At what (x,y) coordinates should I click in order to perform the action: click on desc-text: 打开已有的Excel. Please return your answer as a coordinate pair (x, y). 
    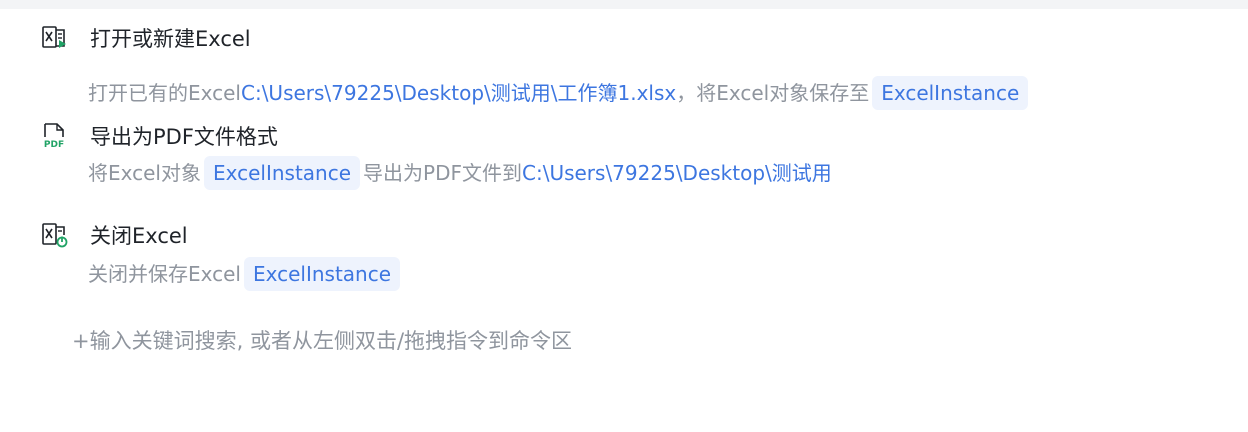
    Looking at the image, I should click on (164, 93).